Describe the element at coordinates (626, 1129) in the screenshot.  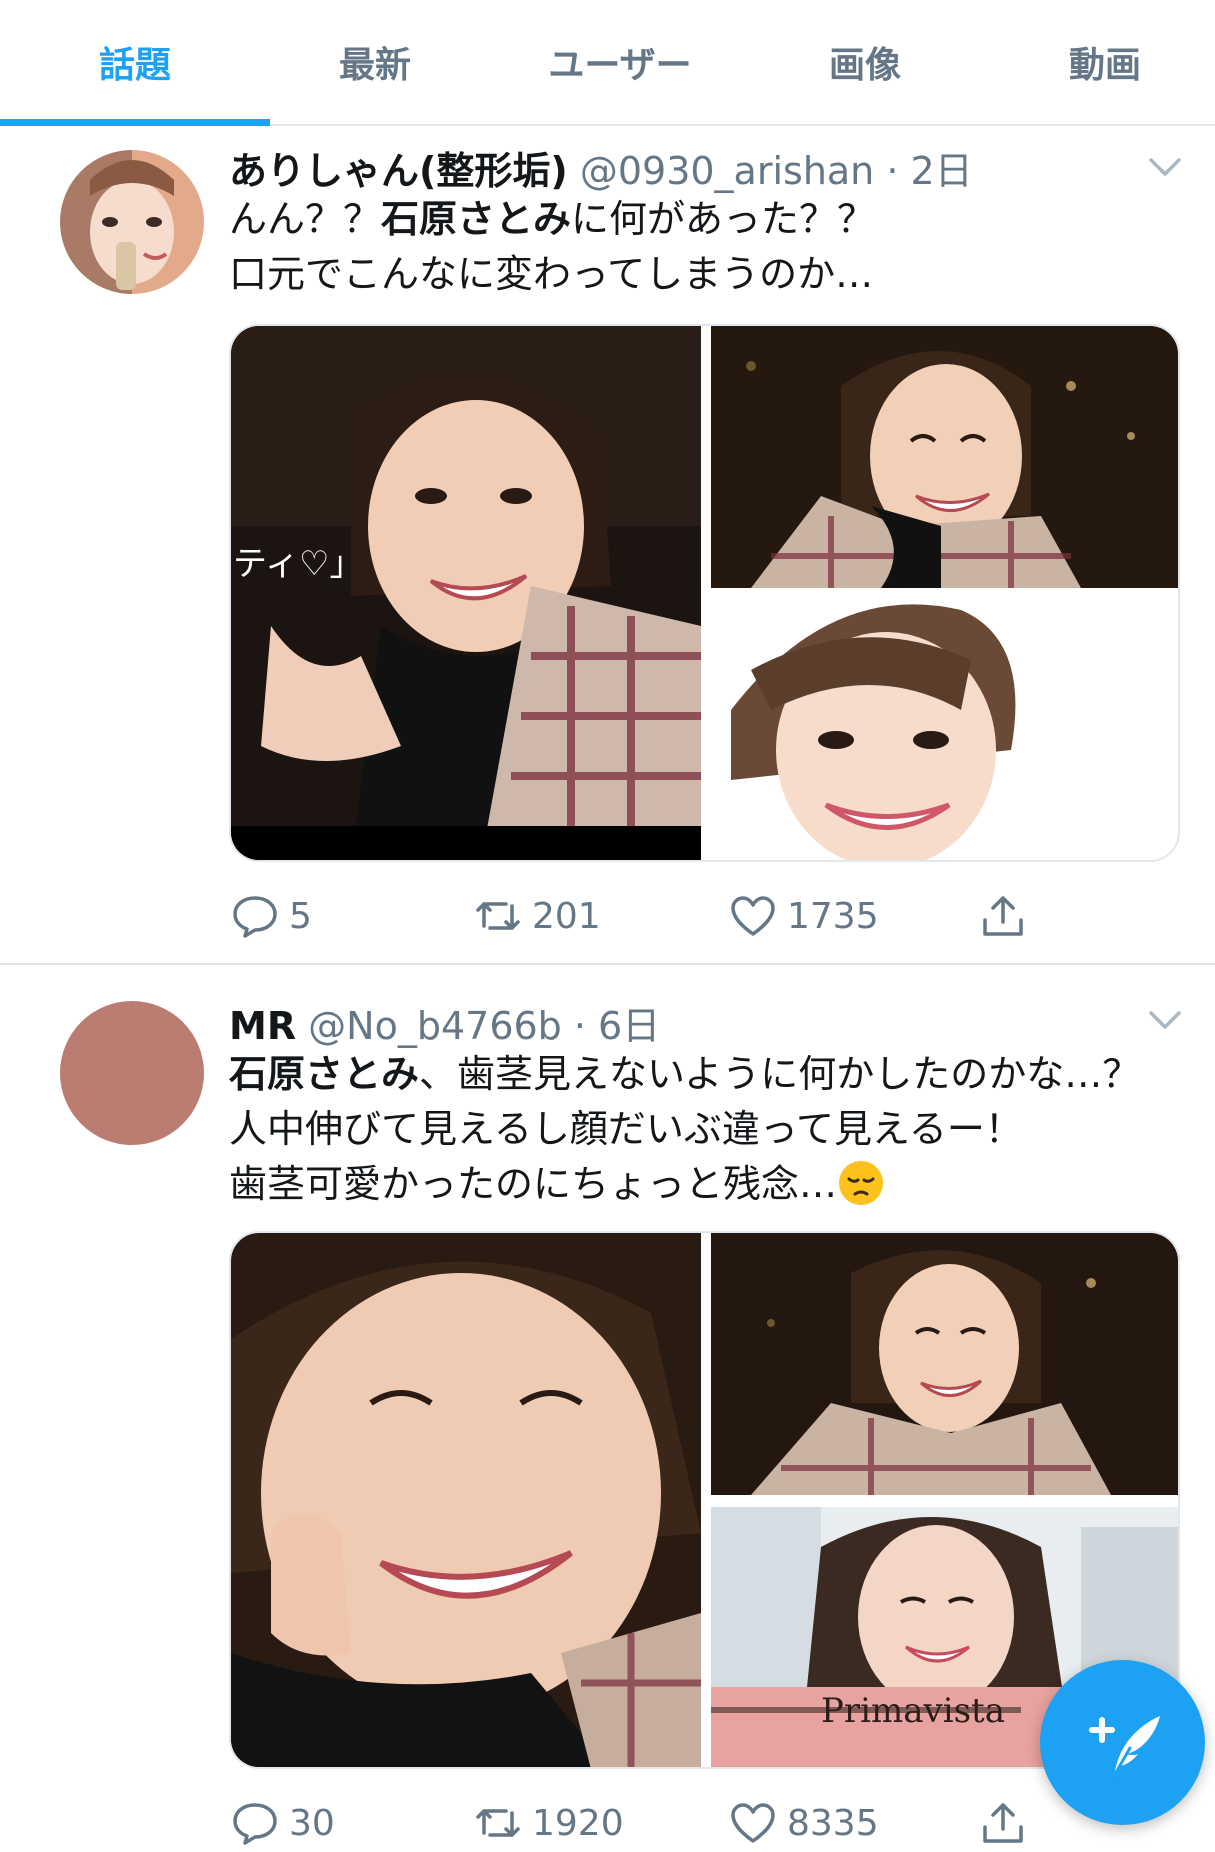
I see `text-line: 人中伸びて見えるし顔だいぶ違って見えるー！` at that location.